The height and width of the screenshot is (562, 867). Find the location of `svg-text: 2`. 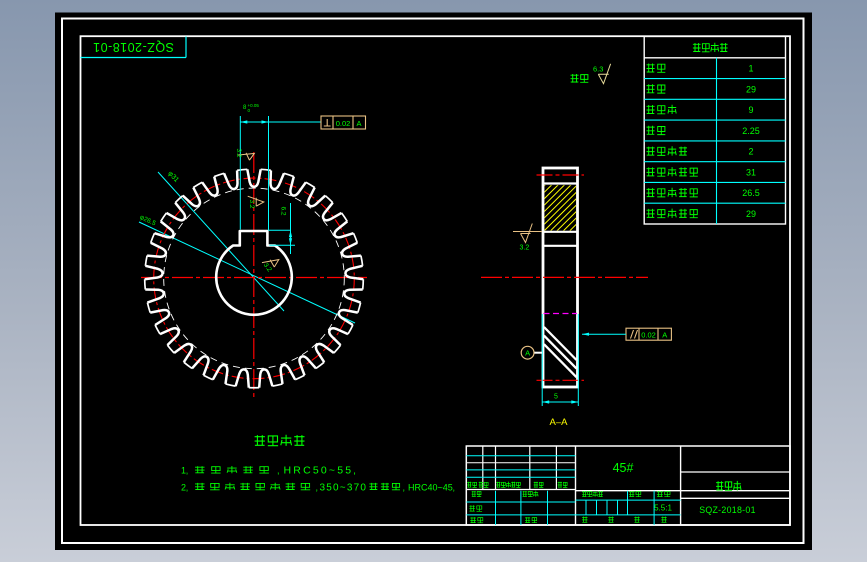

svg-text: 2 is located at coordinates (750, 152).